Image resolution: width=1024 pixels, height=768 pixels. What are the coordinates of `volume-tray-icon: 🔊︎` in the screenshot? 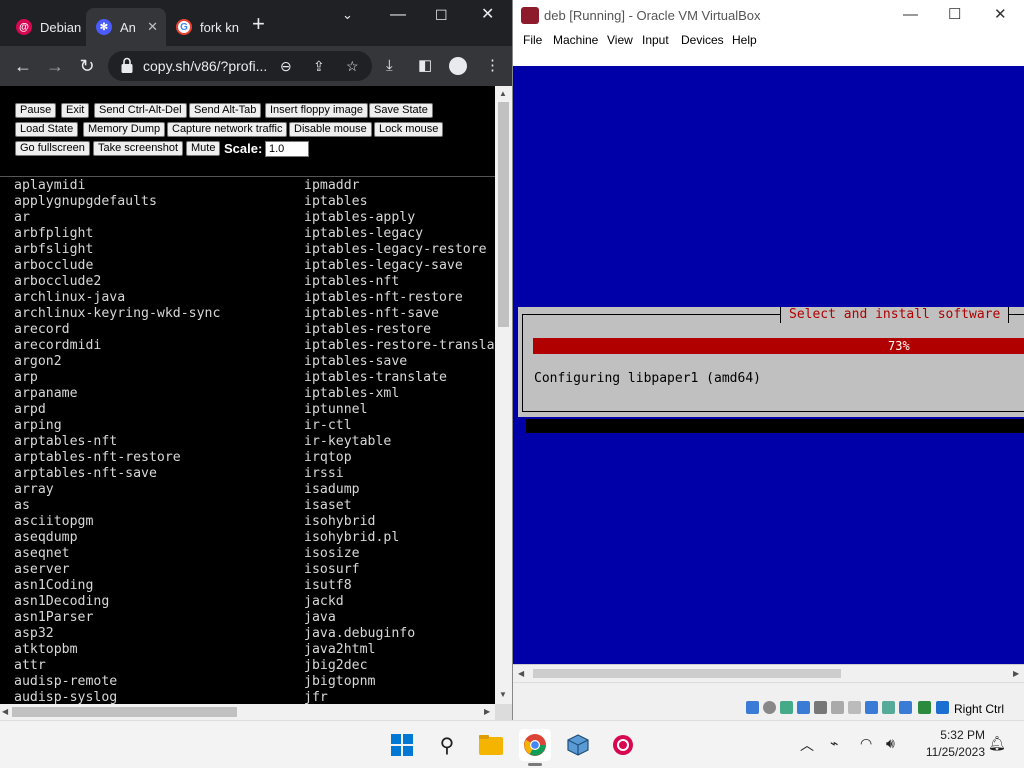 It's located at (890, 743).